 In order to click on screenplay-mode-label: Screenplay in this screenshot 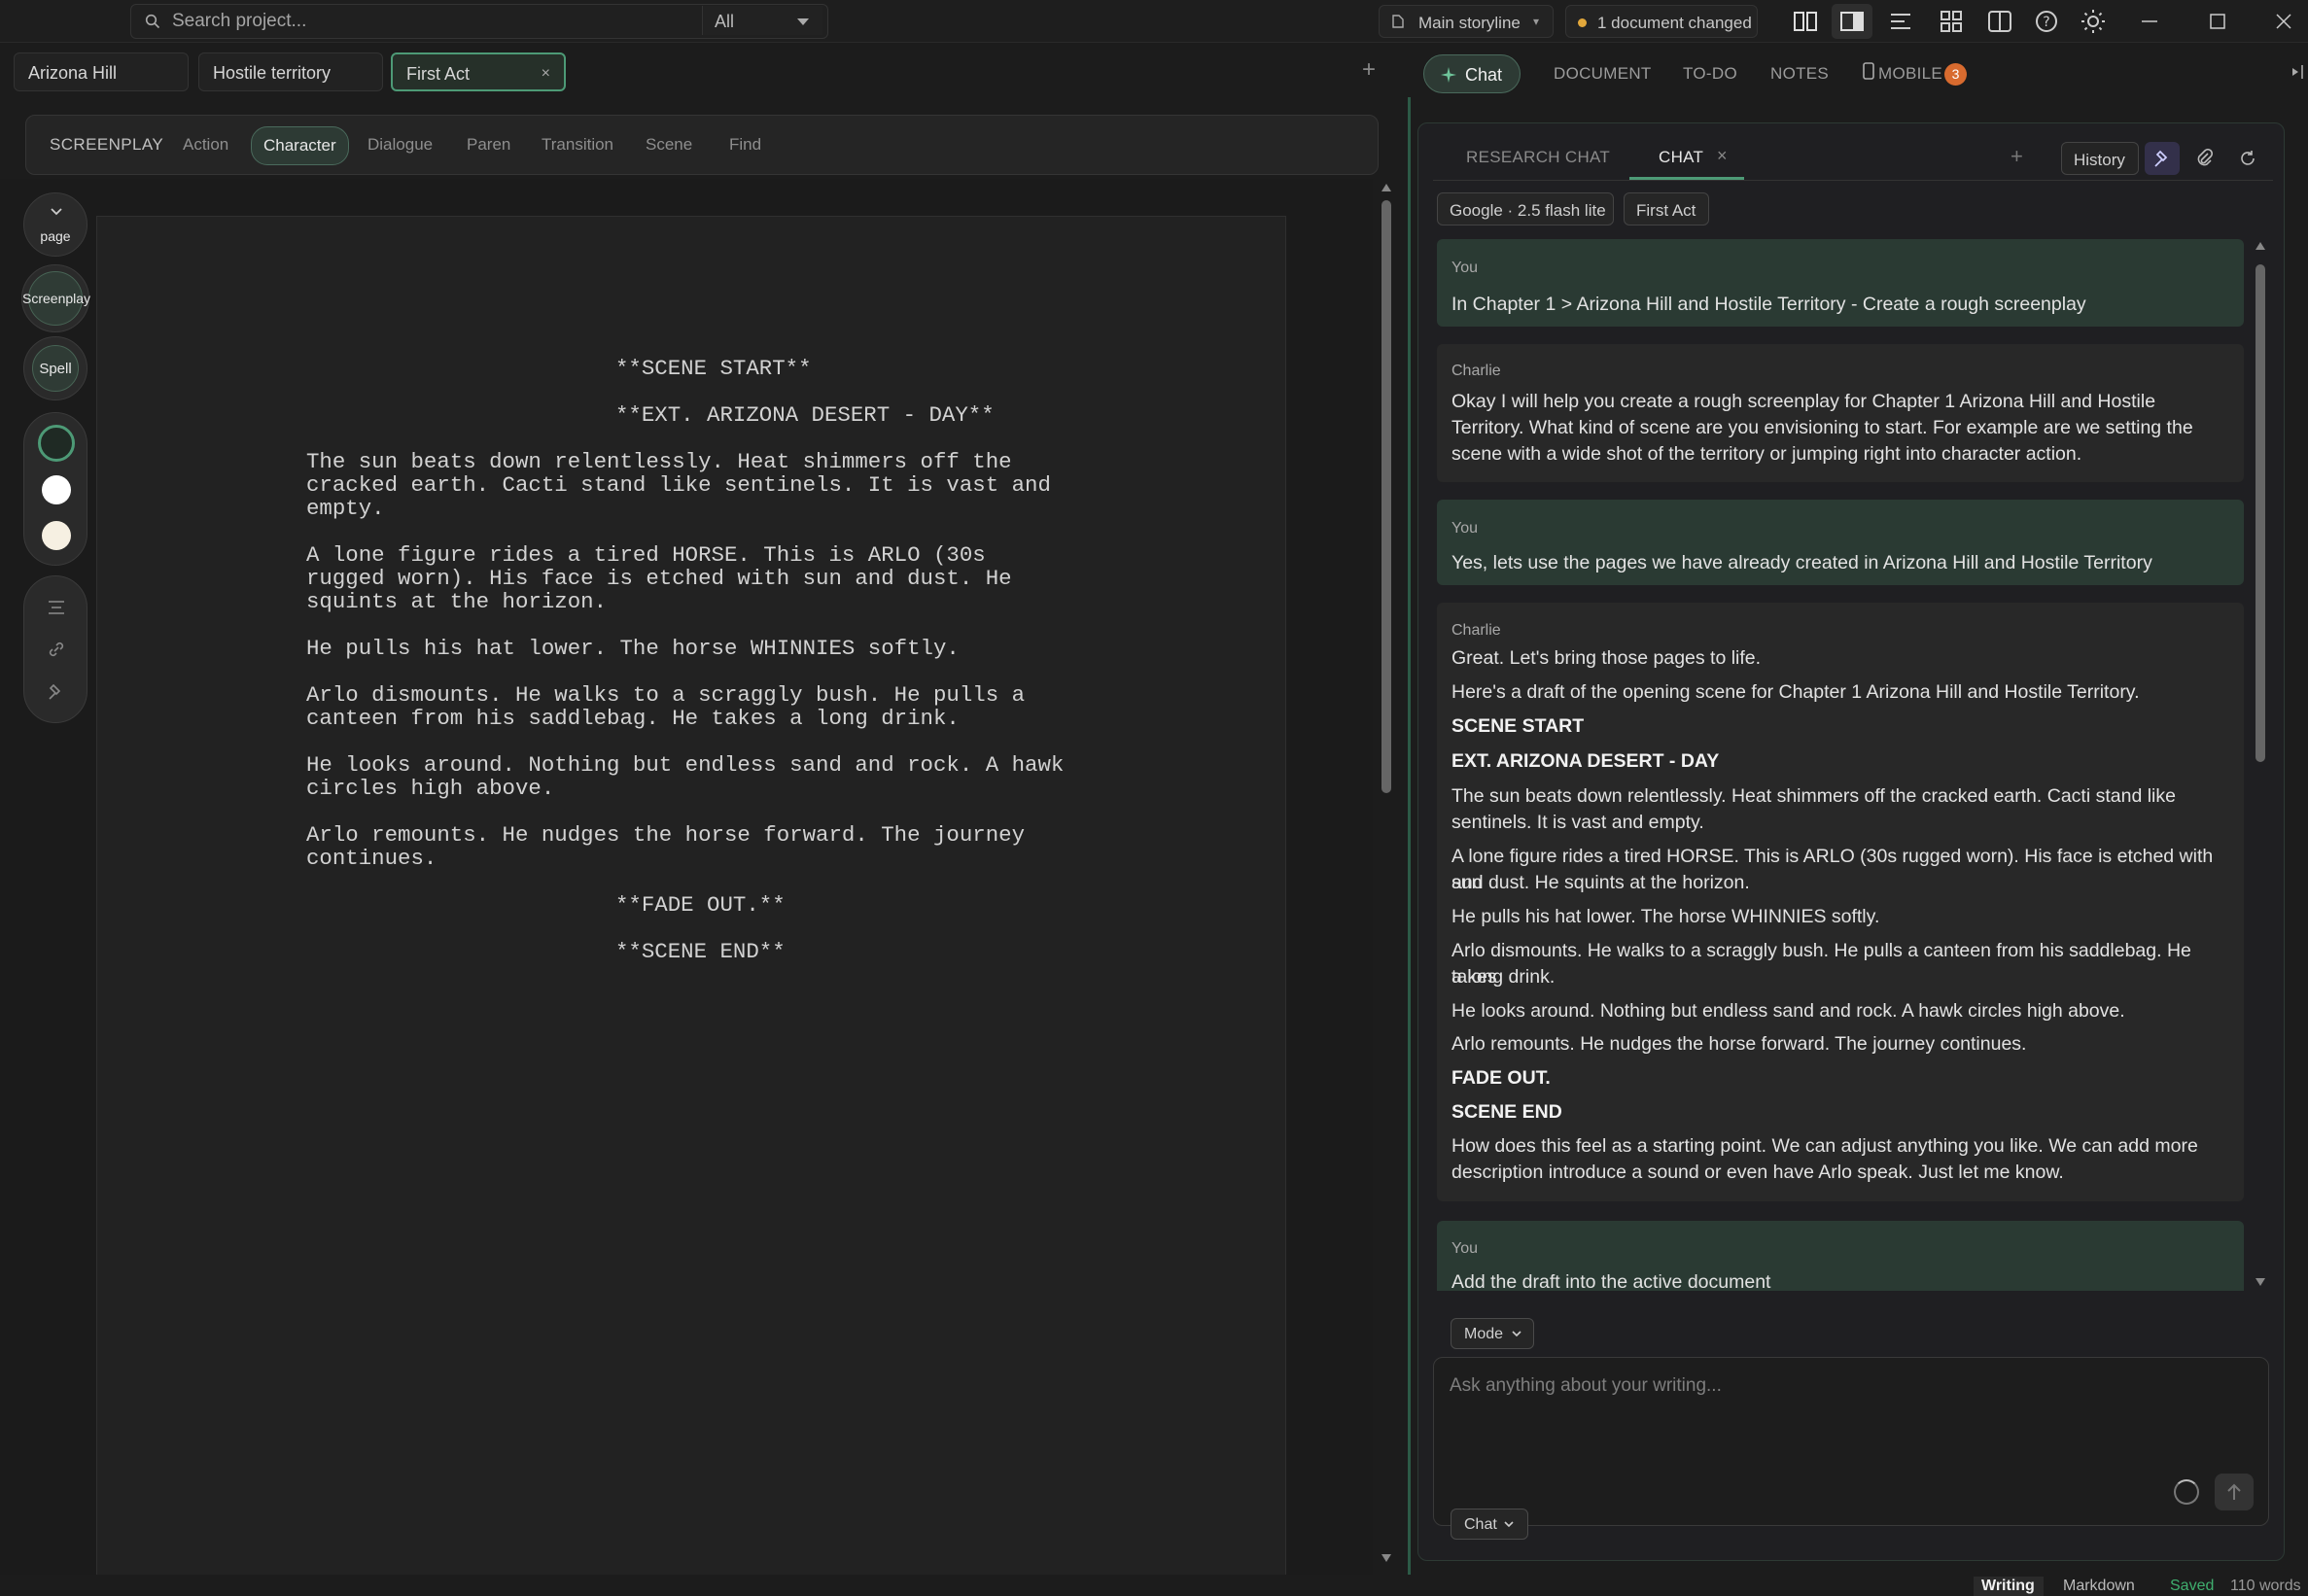, I will do `click(56, 298)`.